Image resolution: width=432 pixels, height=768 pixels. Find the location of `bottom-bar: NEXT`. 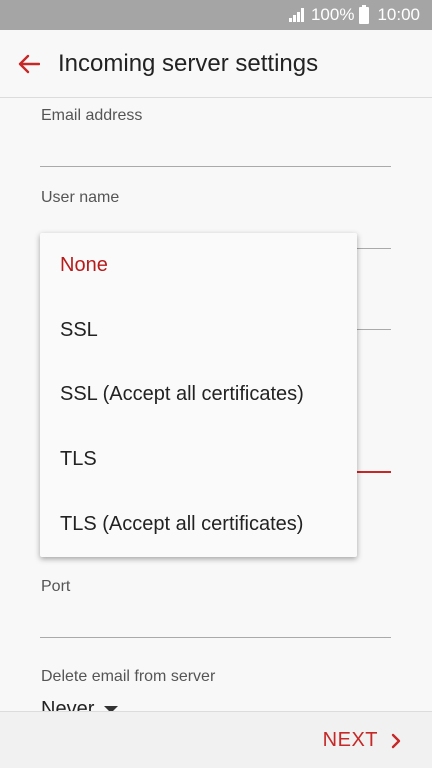

bottom-bar: NEXT is located at coordinates (216, 739).